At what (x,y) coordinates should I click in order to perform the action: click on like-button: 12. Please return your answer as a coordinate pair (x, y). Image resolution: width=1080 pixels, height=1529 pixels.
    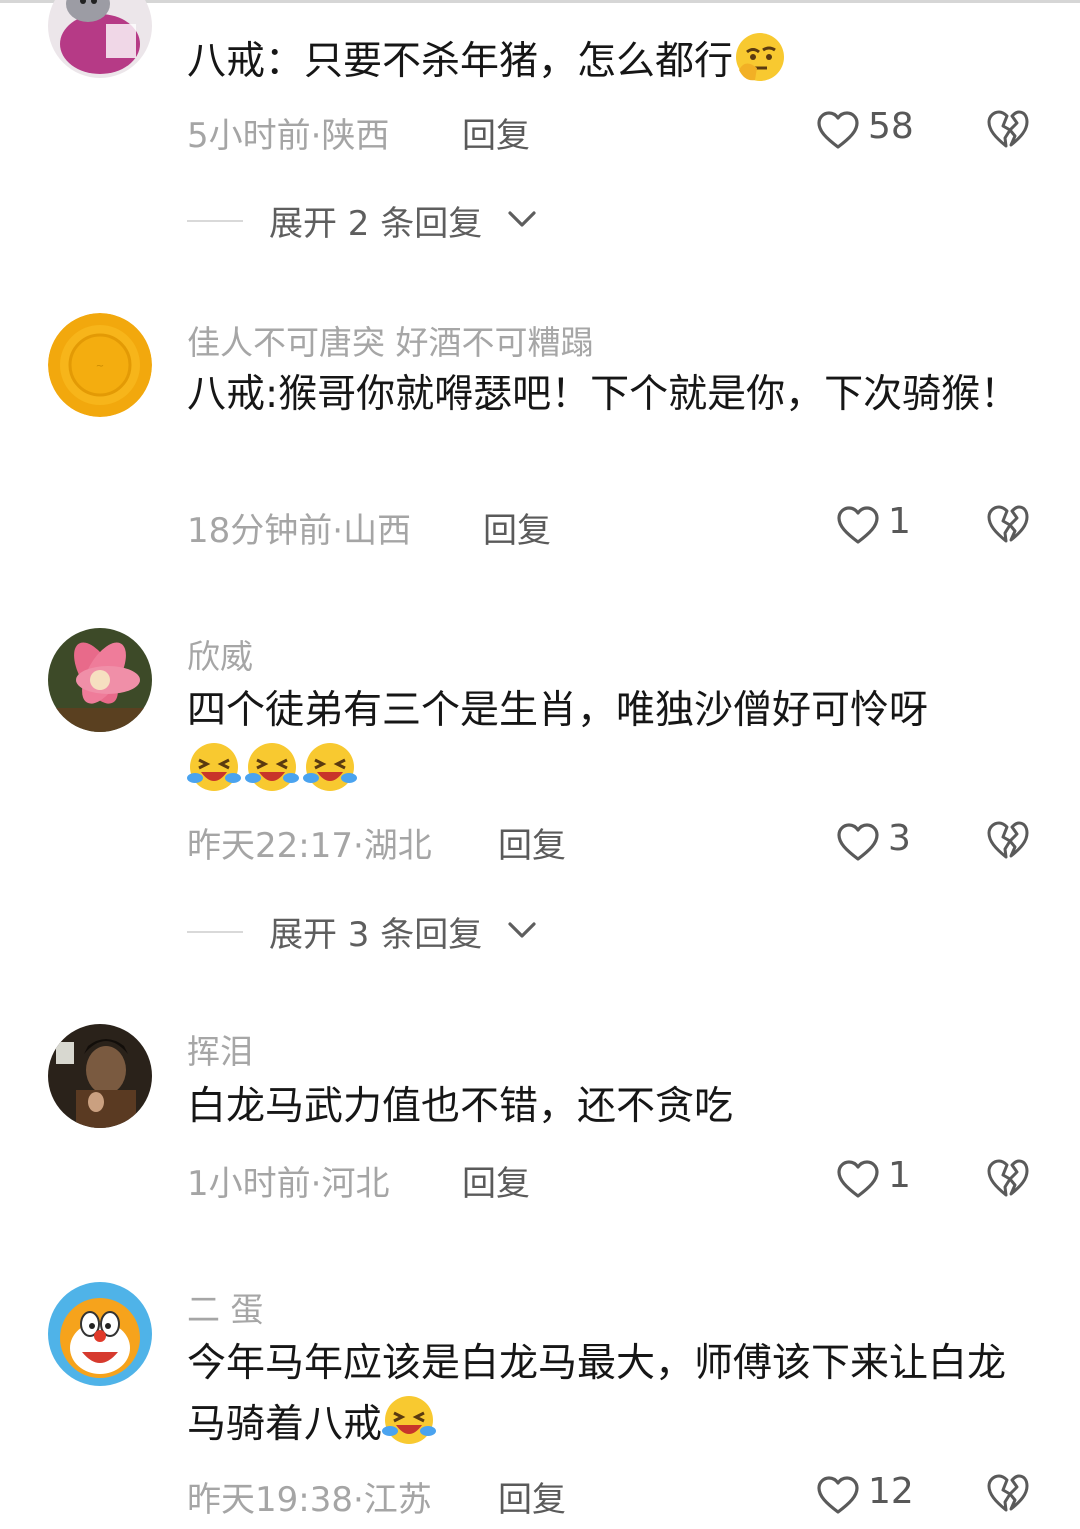
    Looking at the image, I should click on (881, 1495).